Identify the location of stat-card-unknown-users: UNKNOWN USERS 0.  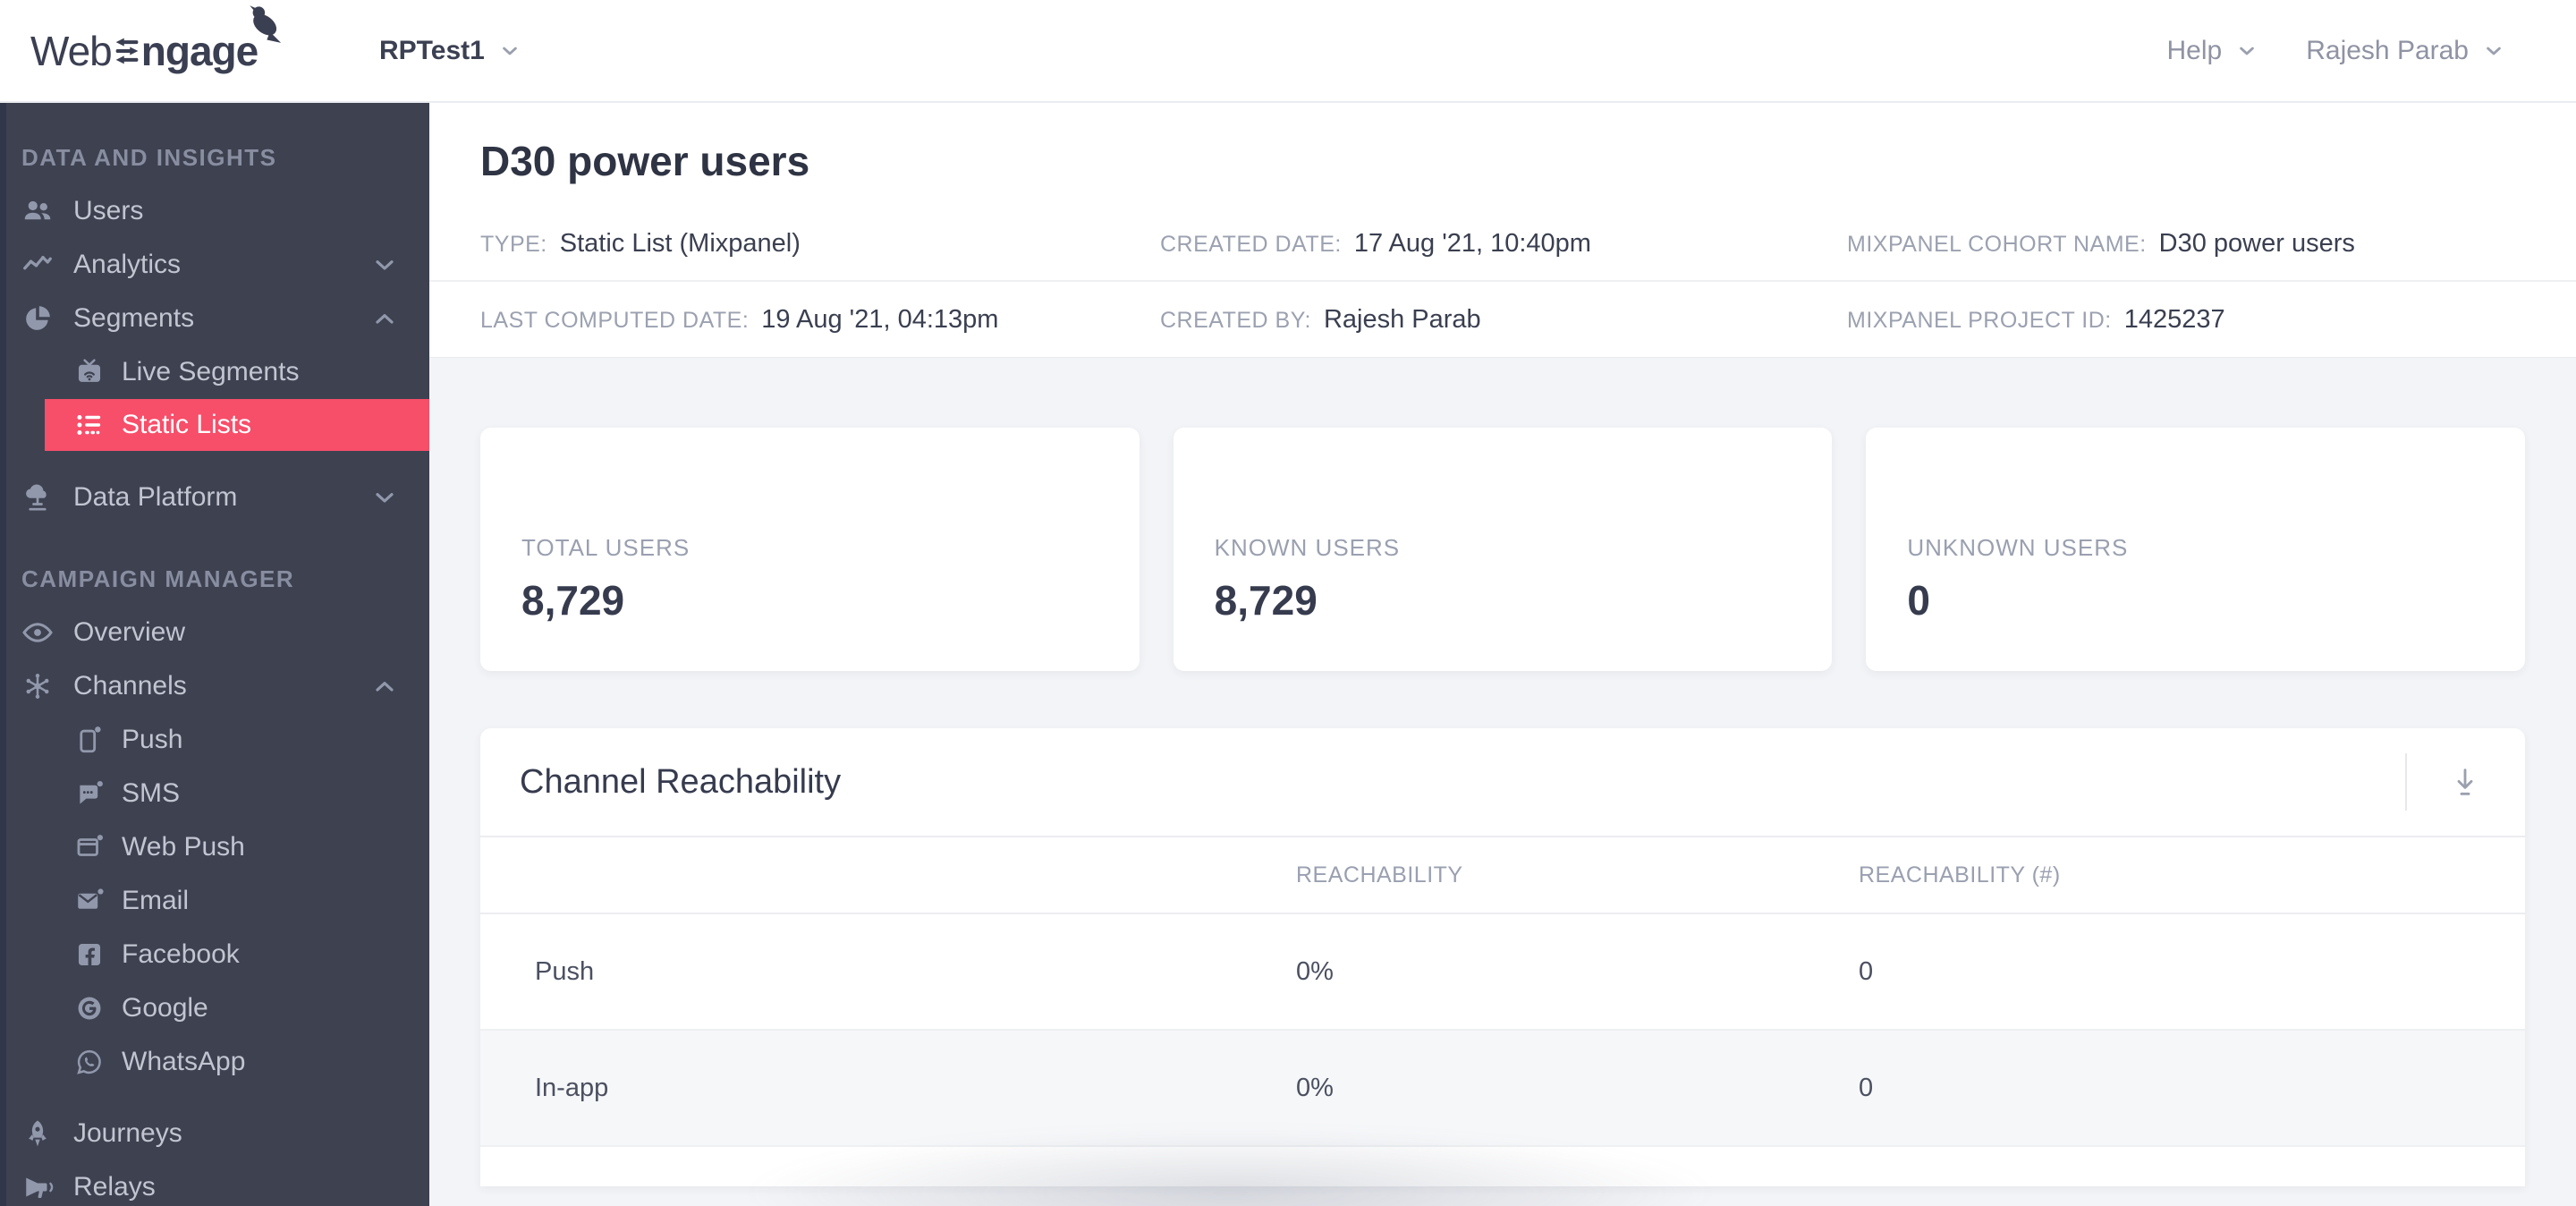
(2196, 549).